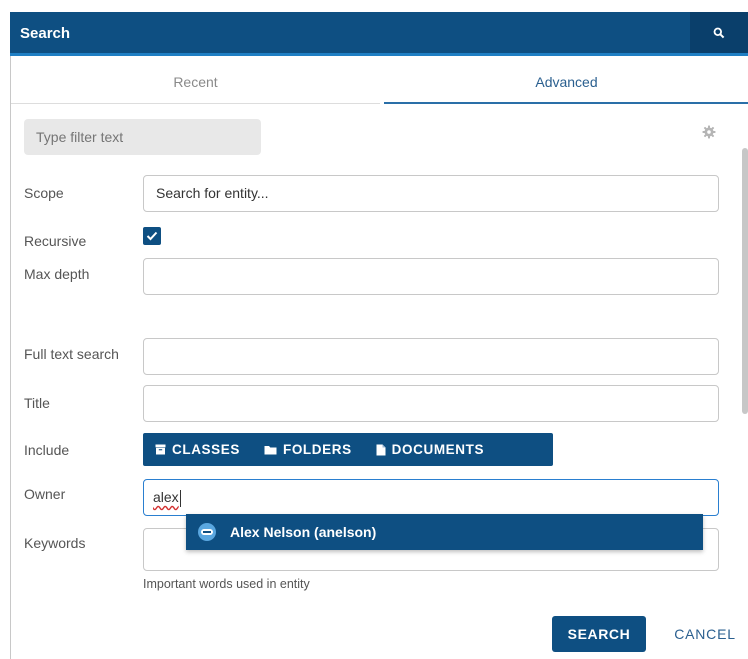 This screenshot has height=659, width=748. Describe the element at coordinates (37, 403) in the screenshot. I see `title-label: Title` at that location.